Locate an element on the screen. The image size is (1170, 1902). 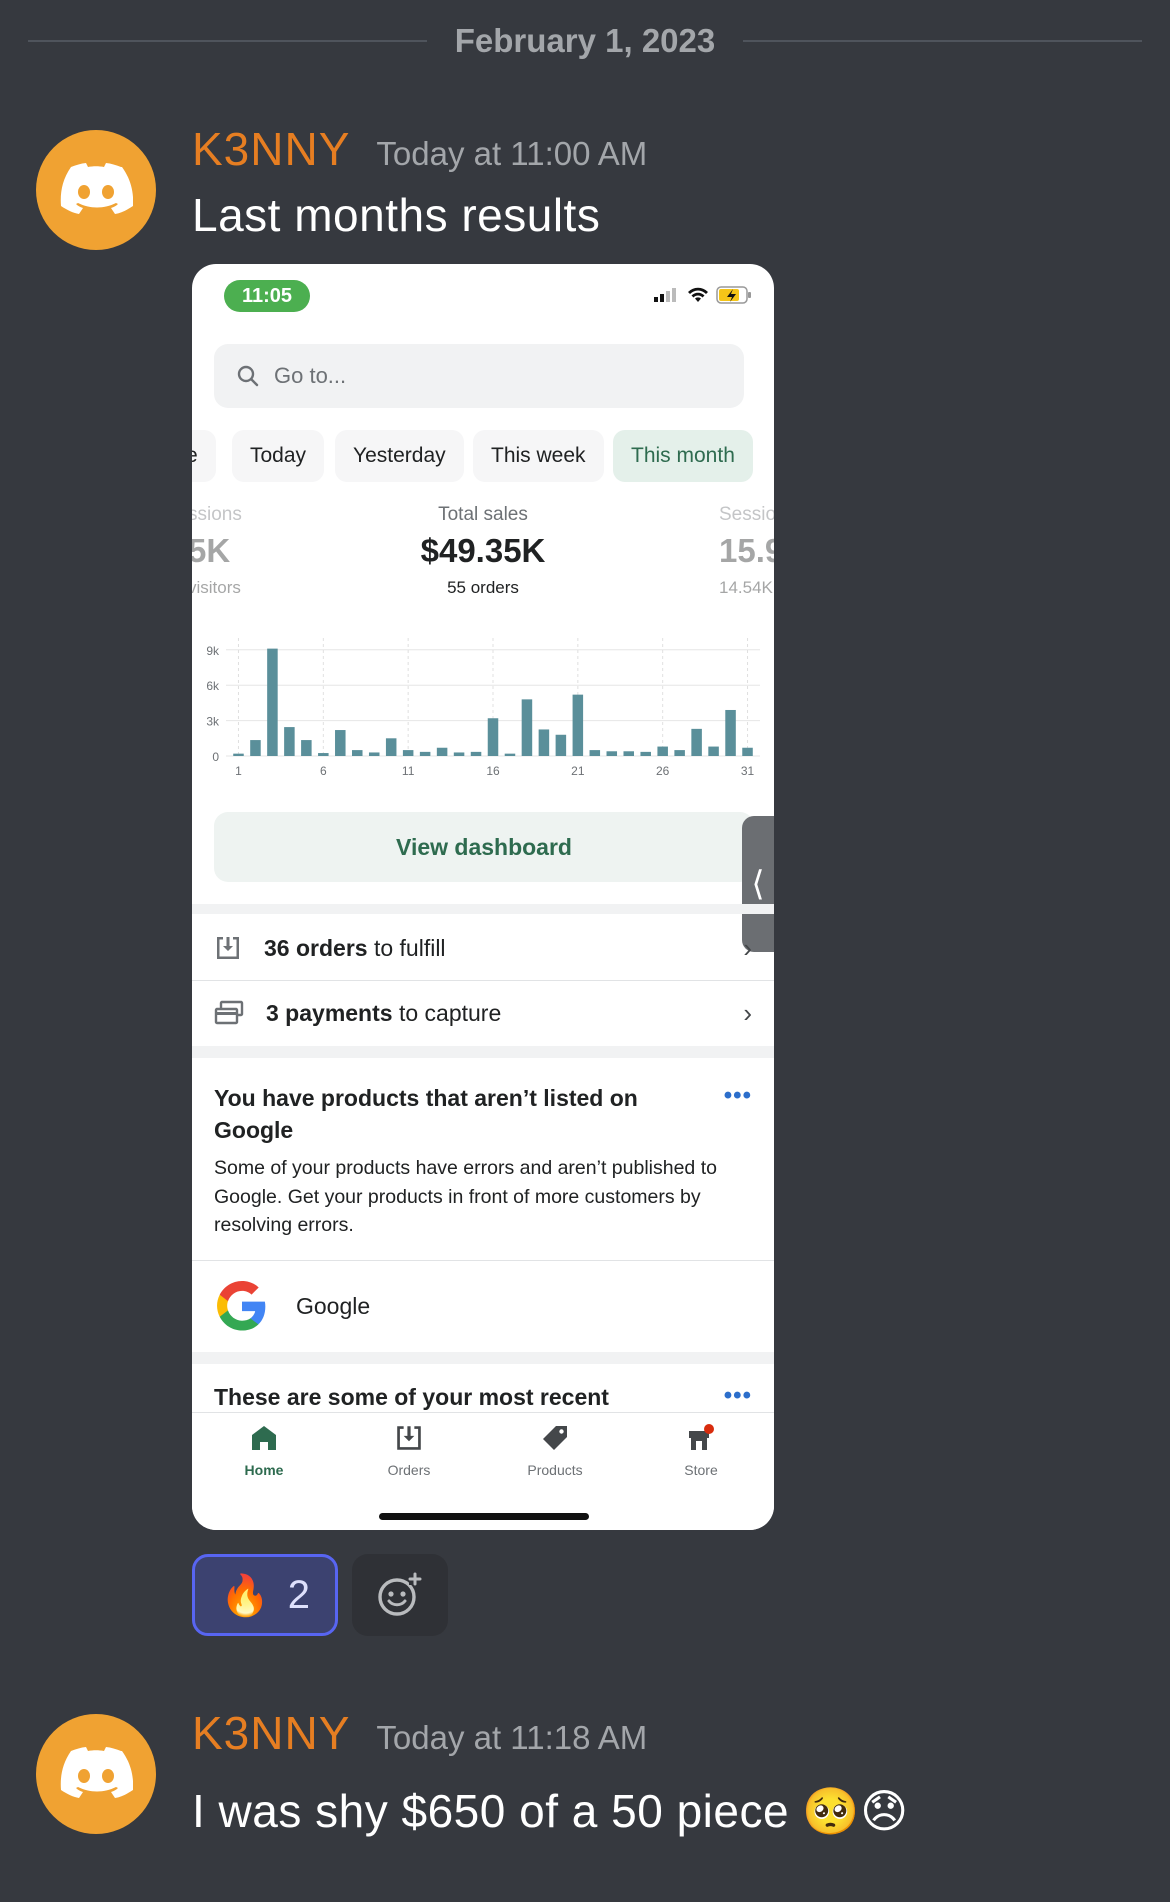
add-reaction-button is located at coordinates (400, 1595).